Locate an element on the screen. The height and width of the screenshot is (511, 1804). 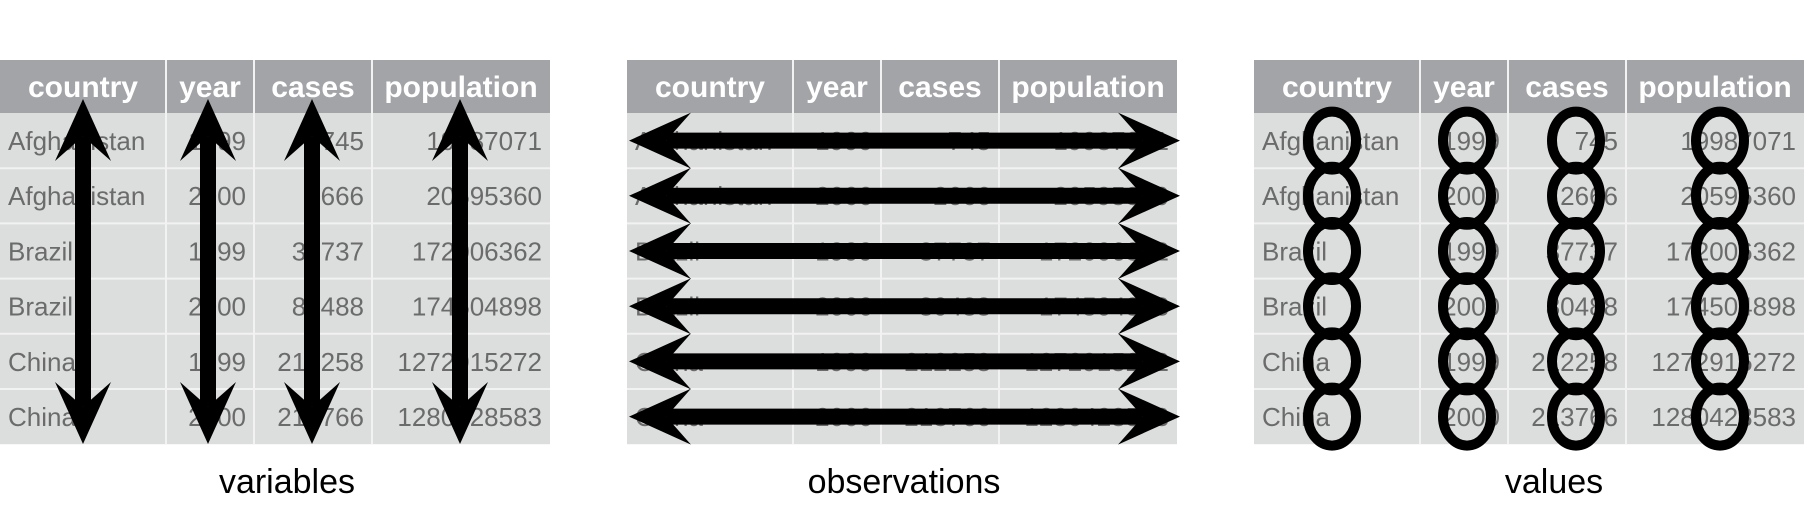
table-cell: 1280428583 is located at coordinates (1723, 417).